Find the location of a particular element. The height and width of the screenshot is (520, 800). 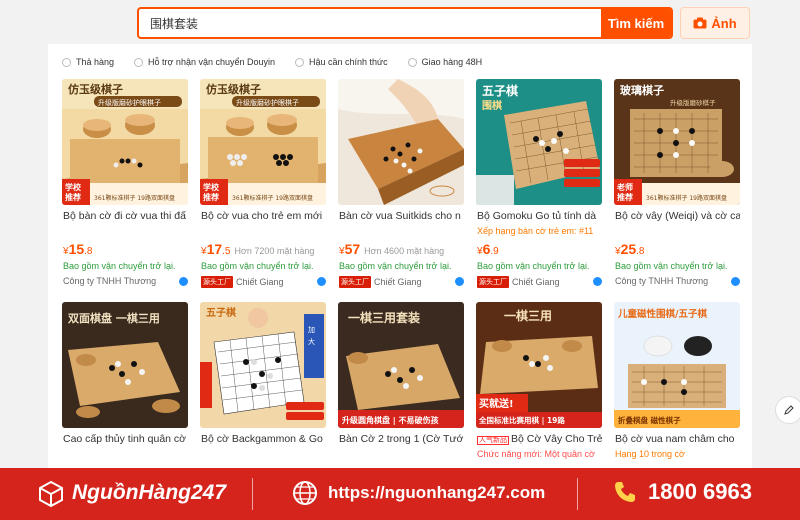

filter-48h: Giao hàng 48H is located at coordinates (445, 62).